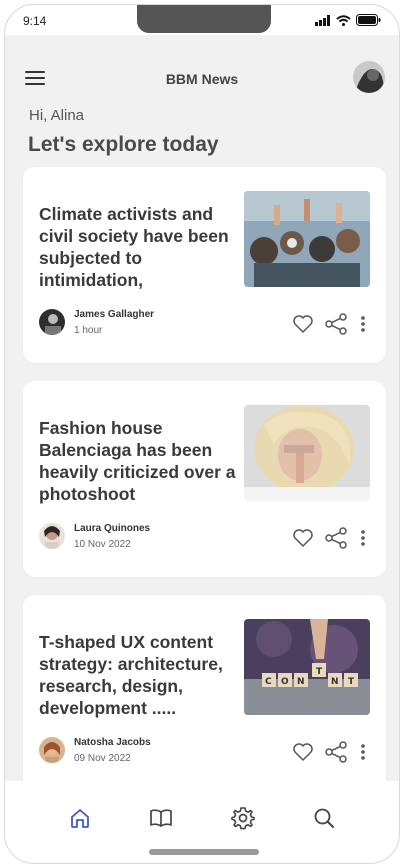 This screenshot has height=868, width=404. I want to click on article-time: 09 Nov 2022, so click(102, 758).